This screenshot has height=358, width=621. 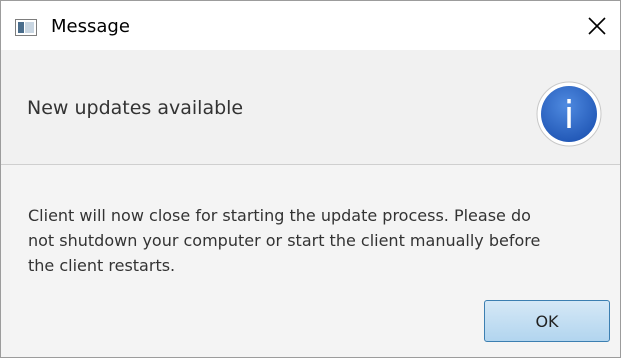 I want to click on close-button, so click(x=597, y=25).